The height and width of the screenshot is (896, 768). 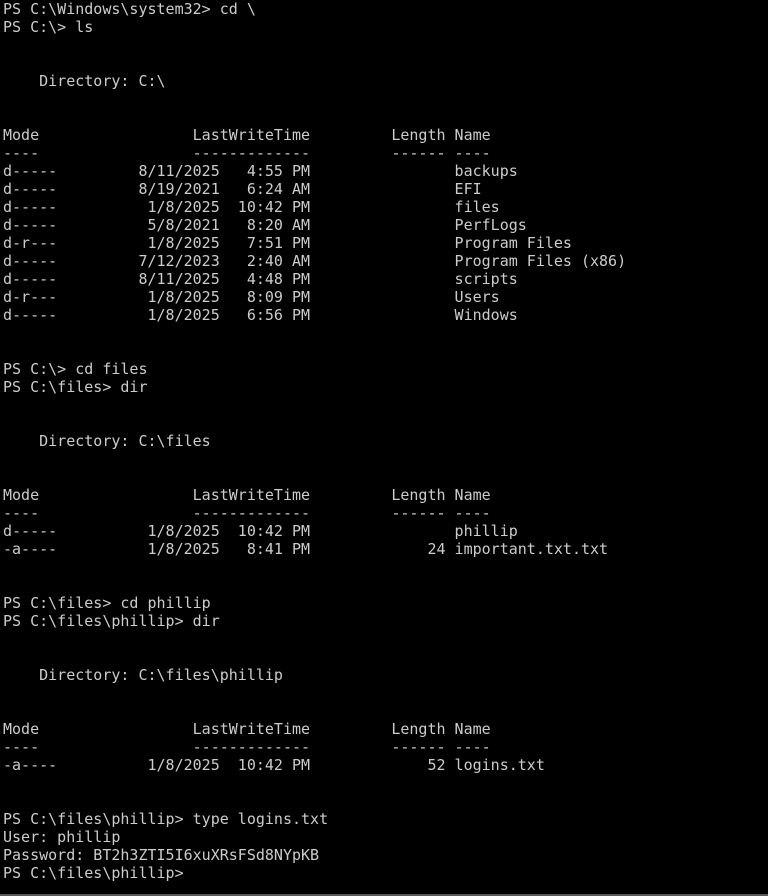 I want to click on terminal-line: d----- 8/19/2021 6:24 AM EFI, so click(x=242, y=189).